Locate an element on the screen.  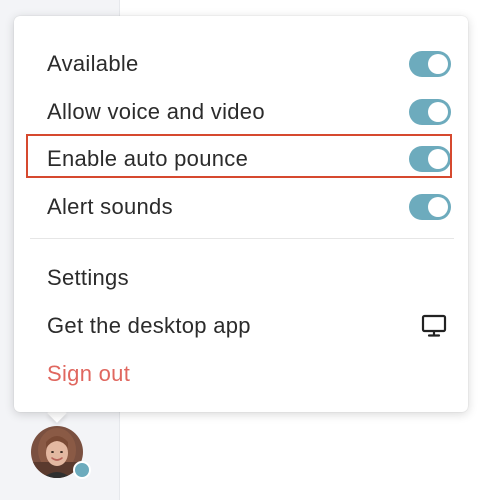
alert-sounds-label: Alert sounds is located at coordinates (110, 206).